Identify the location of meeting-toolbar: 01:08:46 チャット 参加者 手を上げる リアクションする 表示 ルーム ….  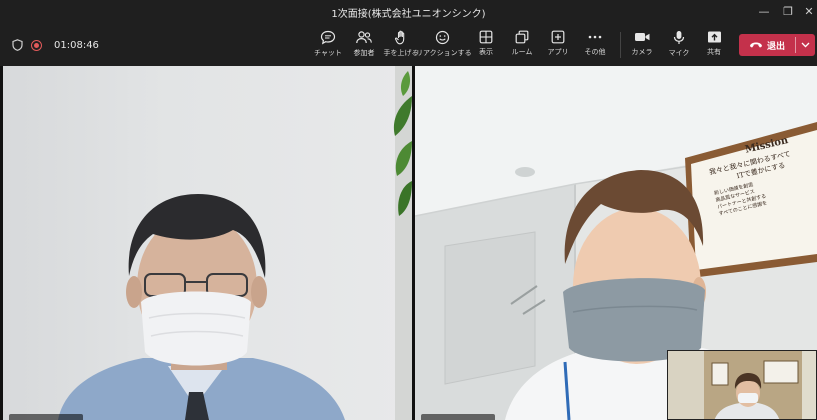
(408, 45).